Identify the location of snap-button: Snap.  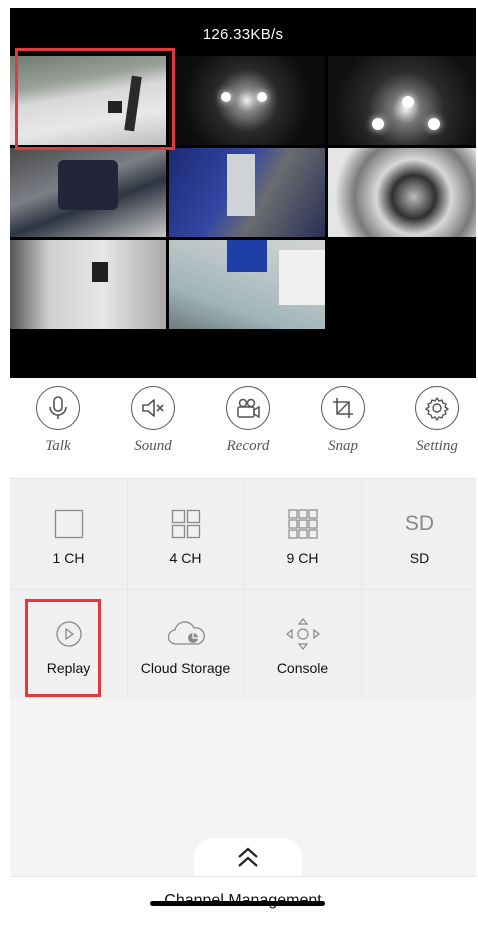
(343, 420).